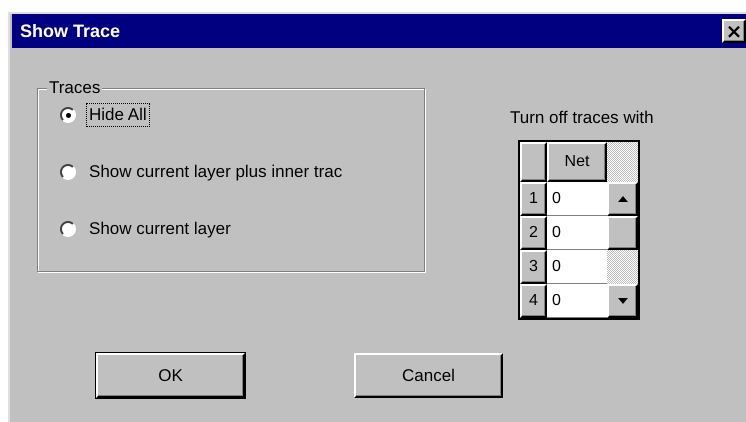  Describe the element at coordinates (577, 162) in the screenshot. I see `column-header: Net` at that location.